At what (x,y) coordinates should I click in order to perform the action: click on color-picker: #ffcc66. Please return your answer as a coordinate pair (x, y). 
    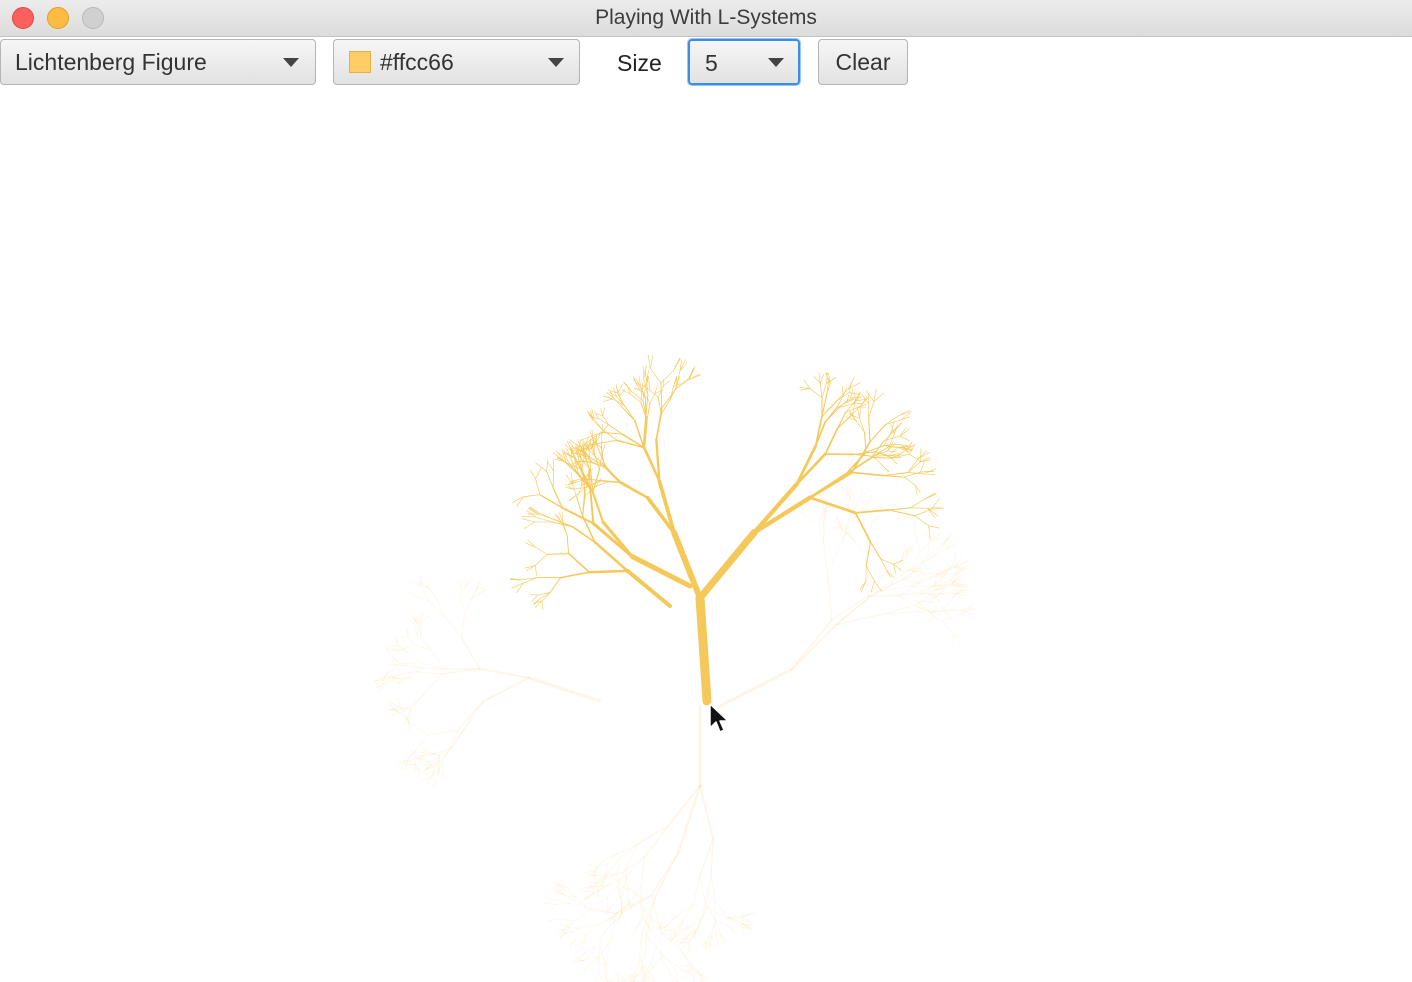
    Looking at the image, I should click on (456, 62).